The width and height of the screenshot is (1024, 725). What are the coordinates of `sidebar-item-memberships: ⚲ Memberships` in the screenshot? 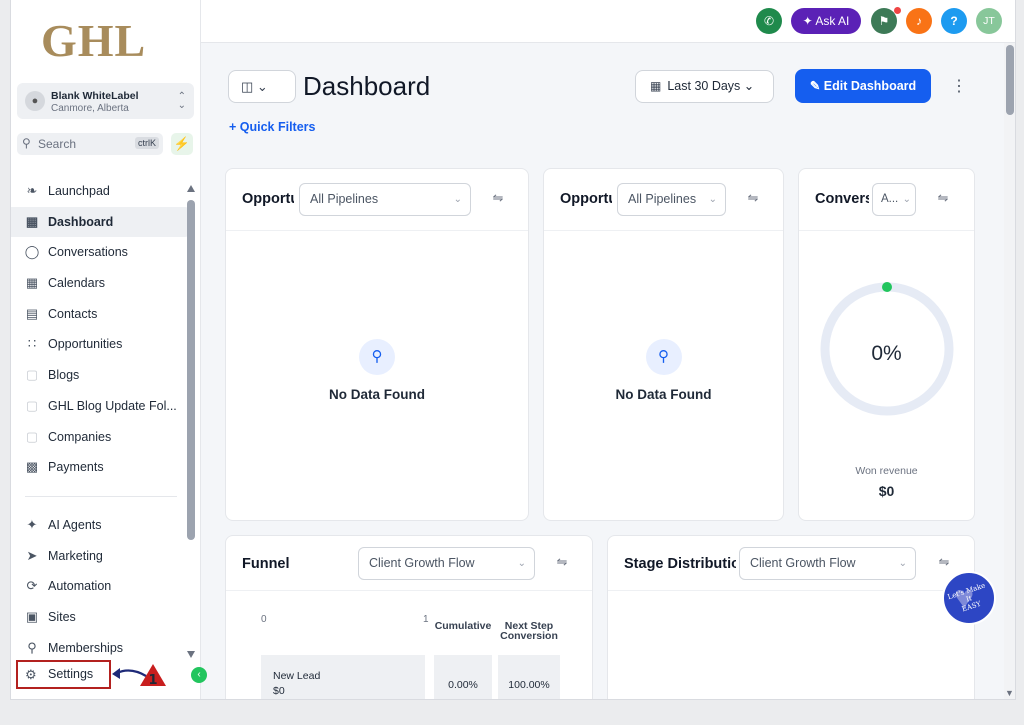 It's located at (100, 648).